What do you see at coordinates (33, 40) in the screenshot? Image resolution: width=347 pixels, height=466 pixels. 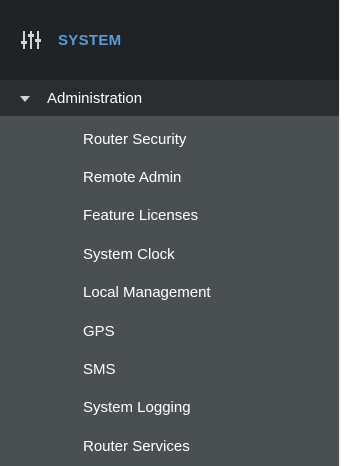 I see `sliders-icon` at bounding box center [33, 40].